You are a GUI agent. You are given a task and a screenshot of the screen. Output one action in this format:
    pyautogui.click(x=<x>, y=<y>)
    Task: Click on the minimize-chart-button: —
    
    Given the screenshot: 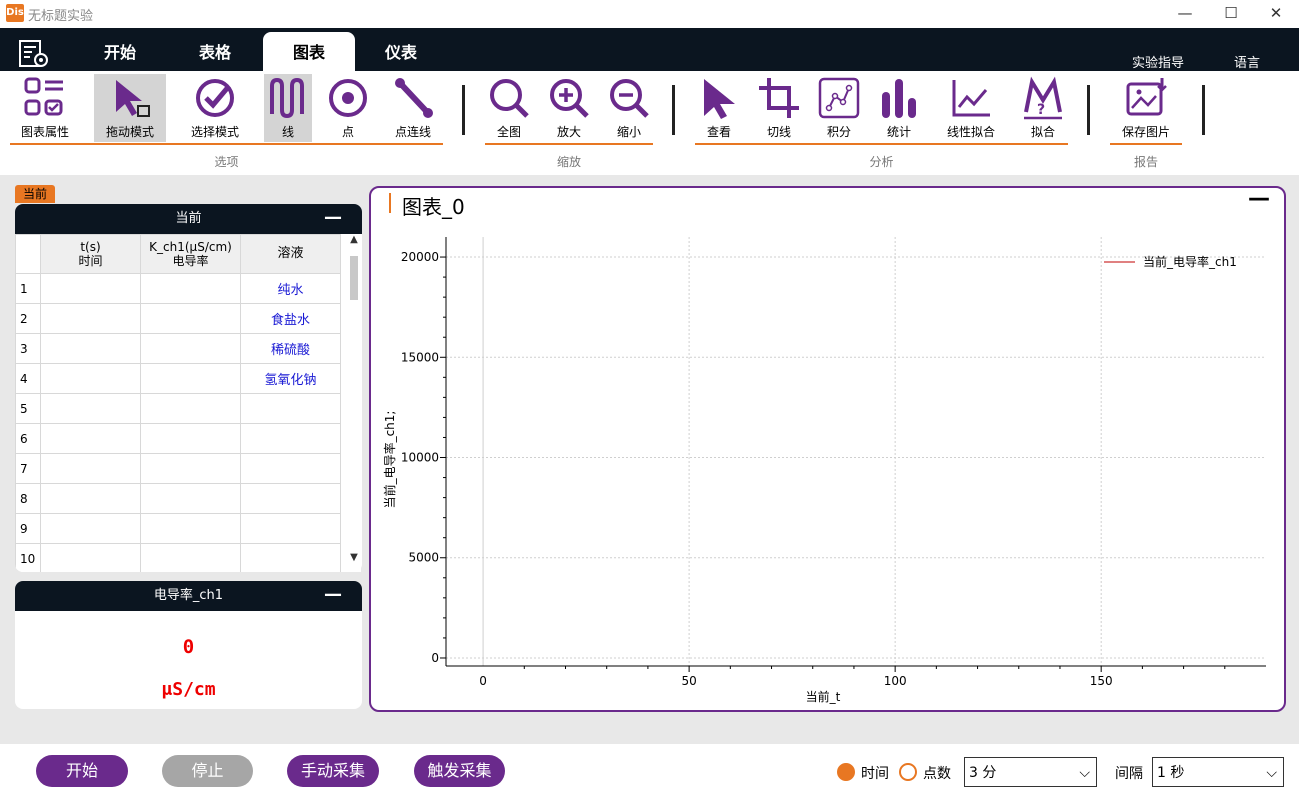 What is the action you would take?
    pyautogui.click(x=1259, y=198)
    